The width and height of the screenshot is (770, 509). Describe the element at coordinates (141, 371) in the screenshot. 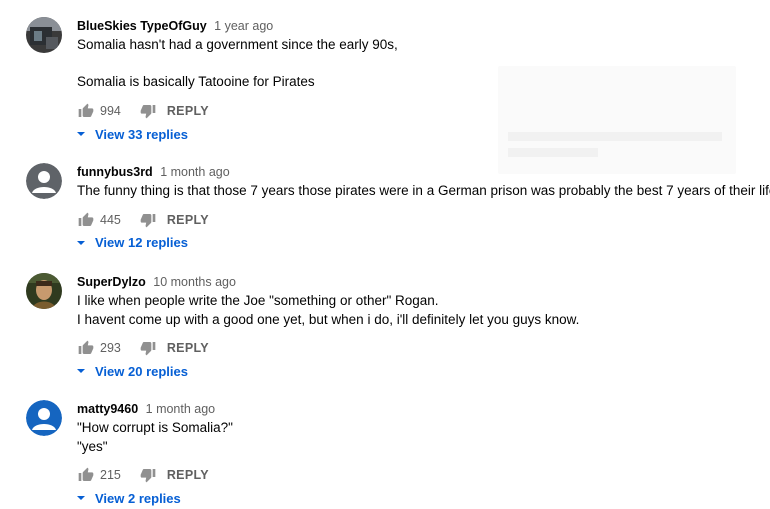

I see `view-replies-label: View 20 replies` at that location.